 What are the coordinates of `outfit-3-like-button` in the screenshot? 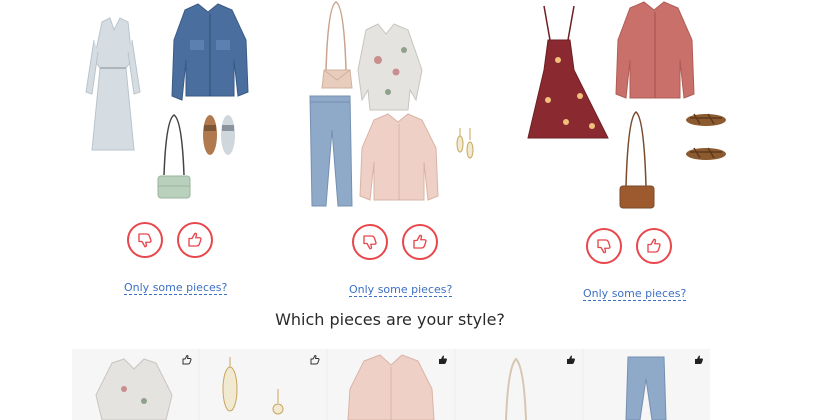 It's located at (654, 246).